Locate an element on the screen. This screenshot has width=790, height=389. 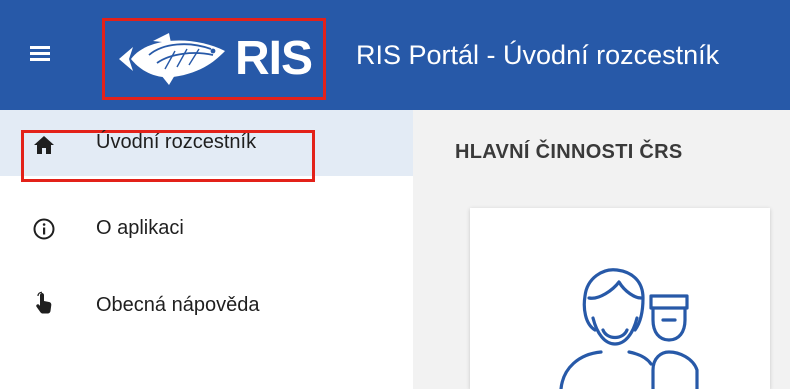
fish-logo-icon is located at coordinates (172, 59).